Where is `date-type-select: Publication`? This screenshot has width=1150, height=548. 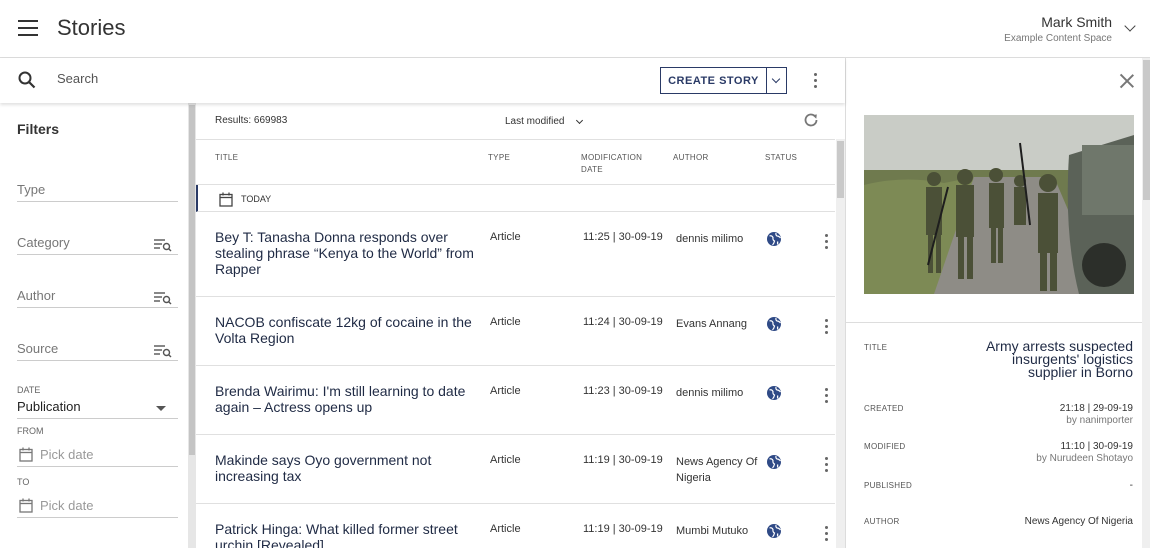 date-type-select: Publication is located at coordinates (97, 409).